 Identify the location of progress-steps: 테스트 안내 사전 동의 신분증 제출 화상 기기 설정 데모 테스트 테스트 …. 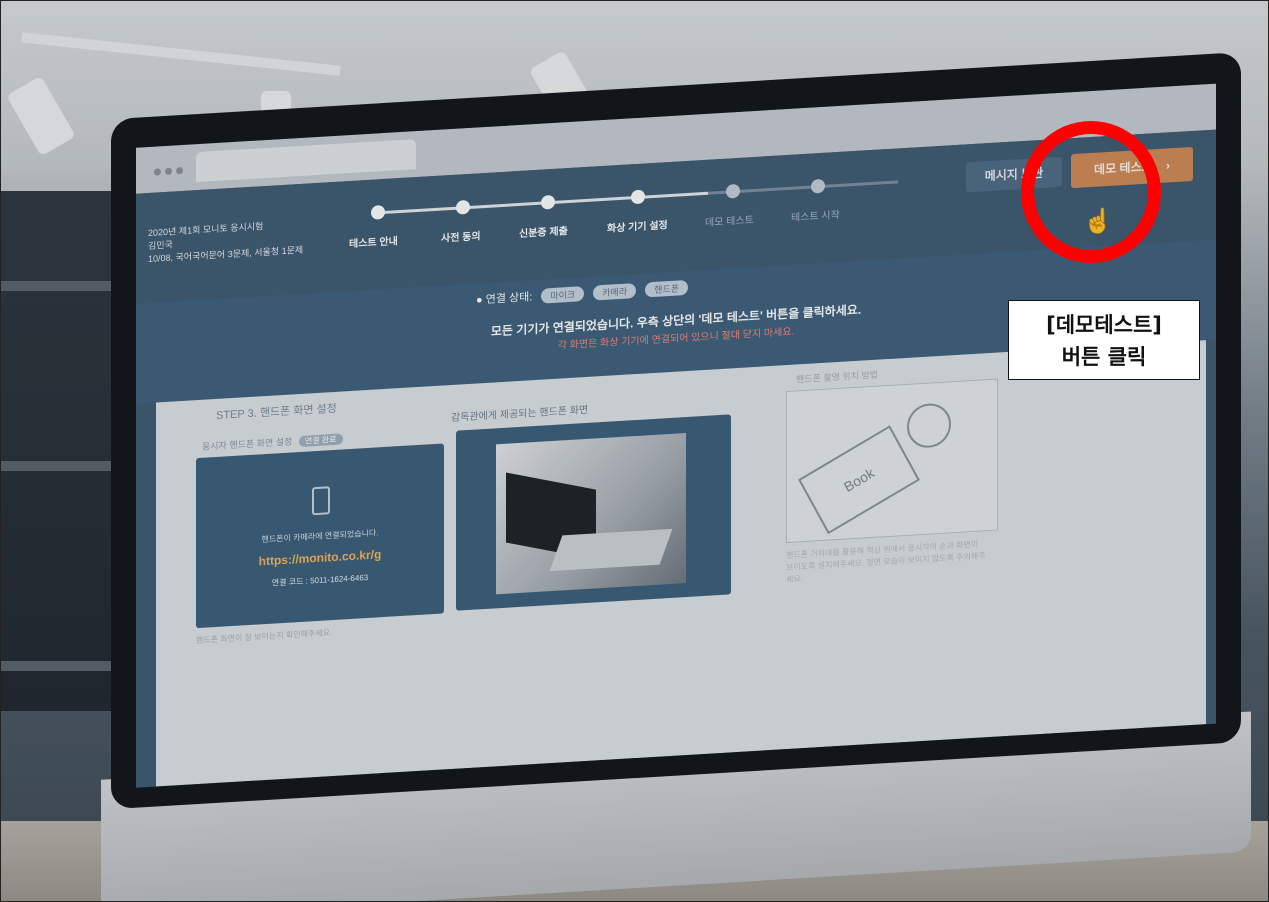
(640, 213).